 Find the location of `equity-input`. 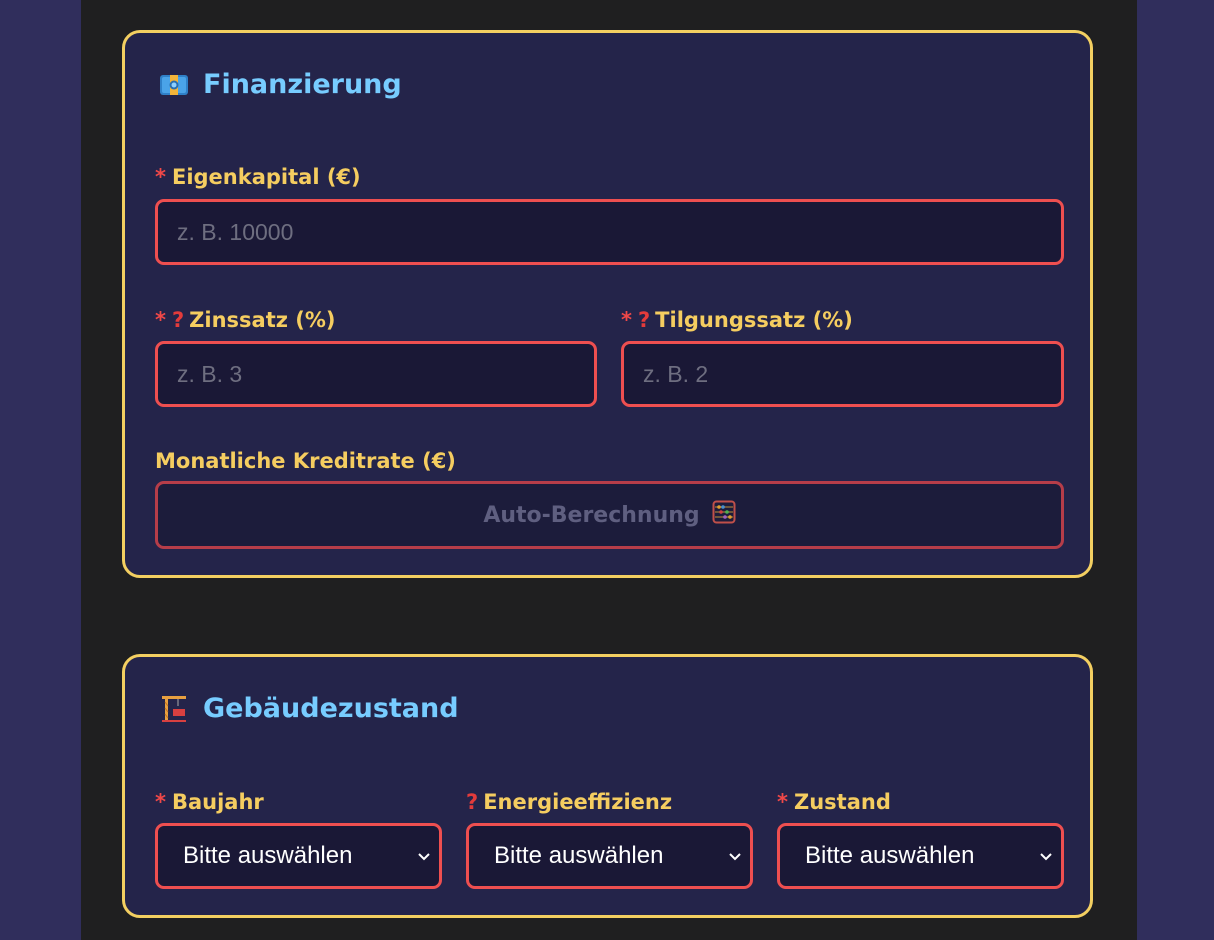

equity-input is located at coordinates (609, 232).